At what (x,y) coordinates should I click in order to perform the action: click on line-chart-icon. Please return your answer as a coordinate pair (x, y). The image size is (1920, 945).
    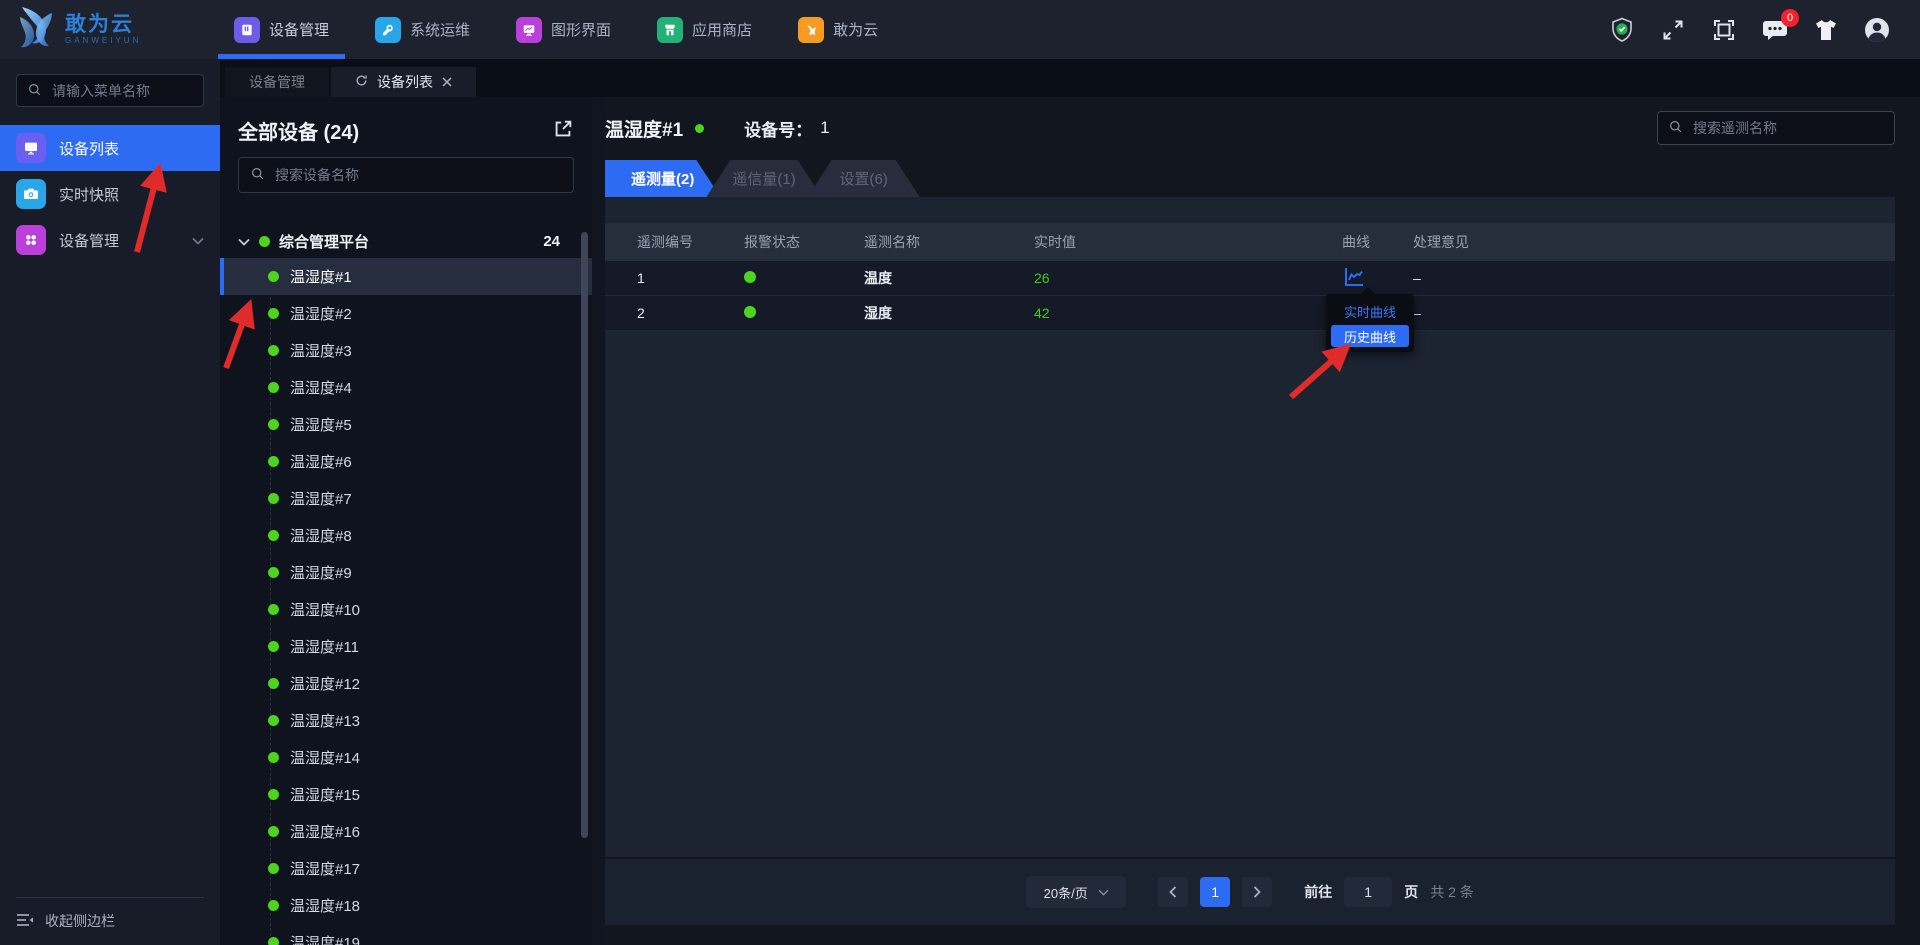
    Looking at the image, I should click on (1377, 278).